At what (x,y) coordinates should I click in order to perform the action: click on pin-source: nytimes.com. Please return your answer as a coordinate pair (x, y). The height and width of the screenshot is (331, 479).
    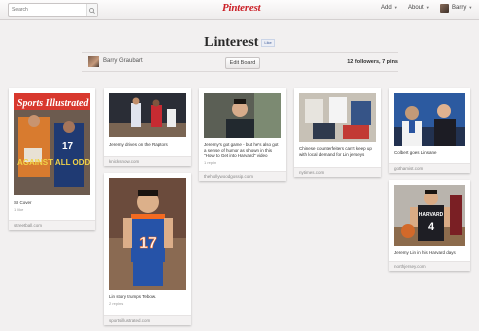
    Looking at the image, I should click on (337, 172).